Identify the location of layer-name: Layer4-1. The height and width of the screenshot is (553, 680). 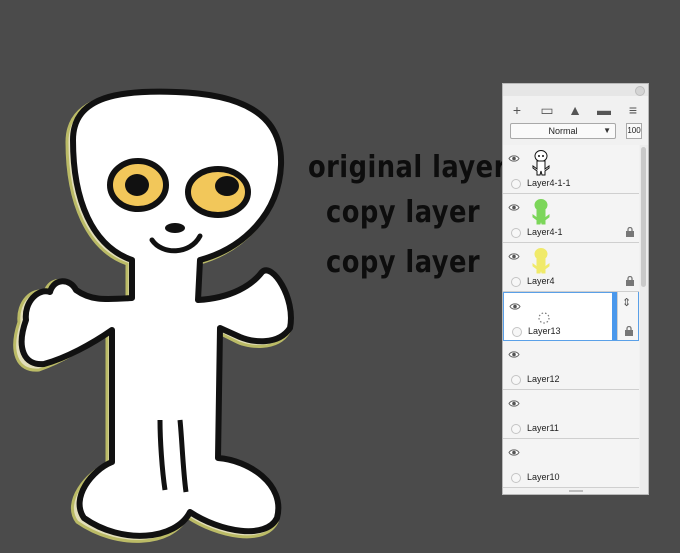
(545, 232).